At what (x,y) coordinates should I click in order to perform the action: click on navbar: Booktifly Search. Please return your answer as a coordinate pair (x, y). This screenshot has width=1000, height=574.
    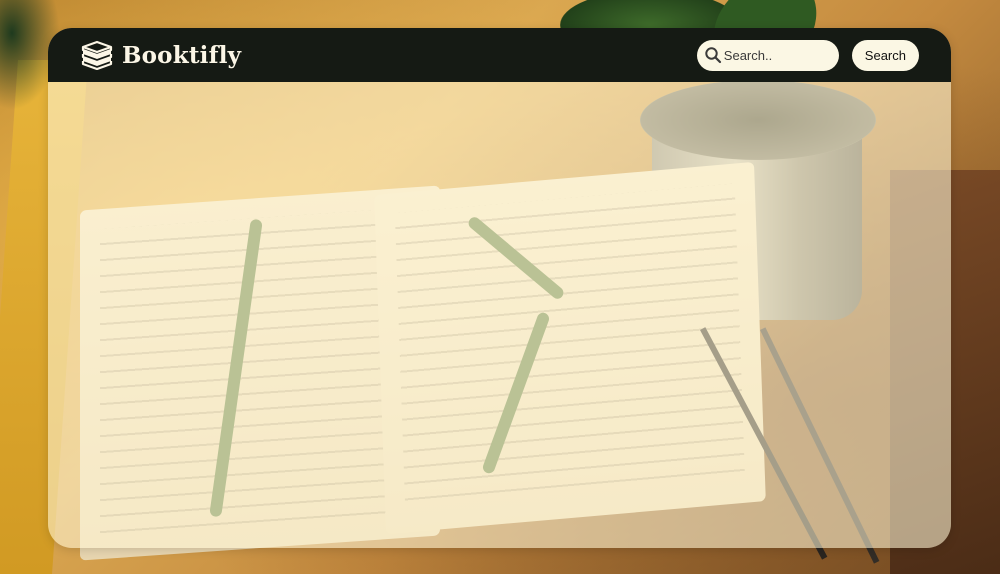
    Looking at the image, I should click on (499, 55).